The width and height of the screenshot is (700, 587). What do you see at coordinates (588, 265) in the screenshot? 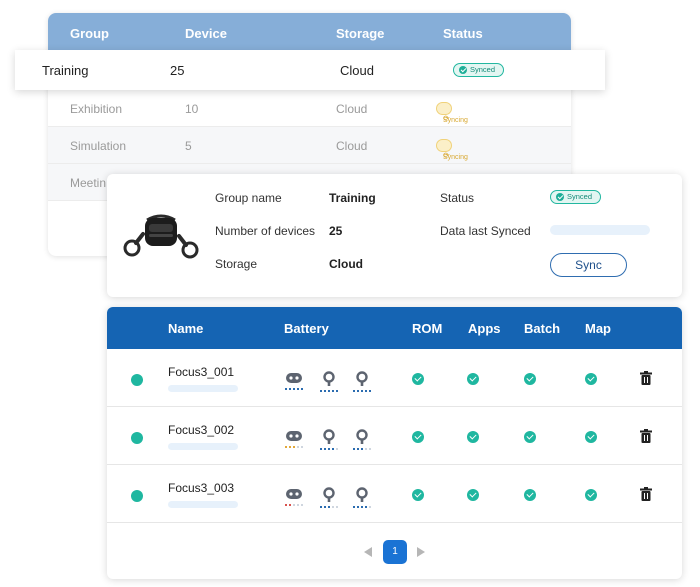
I see `sync-button: Sync` at bounding box center [588, 265].